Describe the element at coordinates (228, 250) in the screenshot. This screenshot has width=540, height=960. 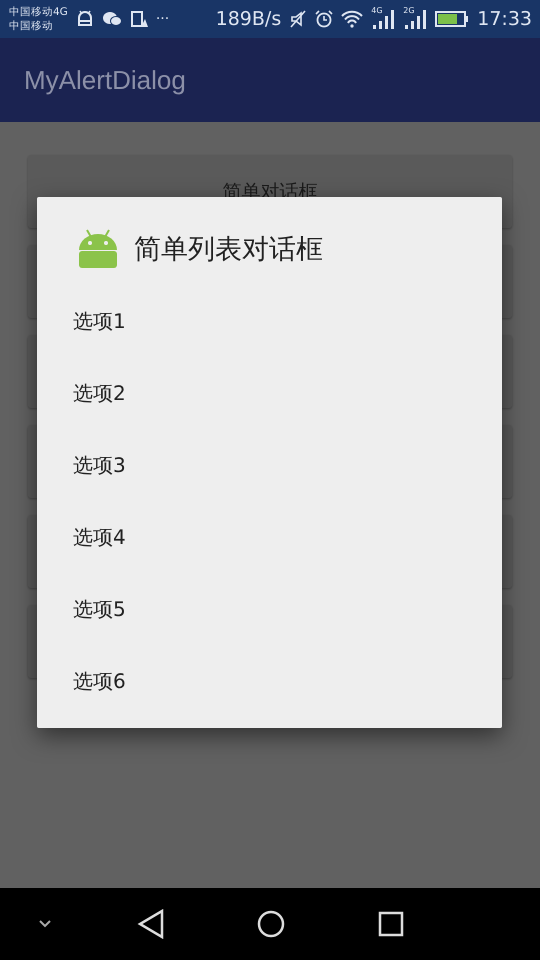
I see `dialog-title: 简单列表对话框` at that location.